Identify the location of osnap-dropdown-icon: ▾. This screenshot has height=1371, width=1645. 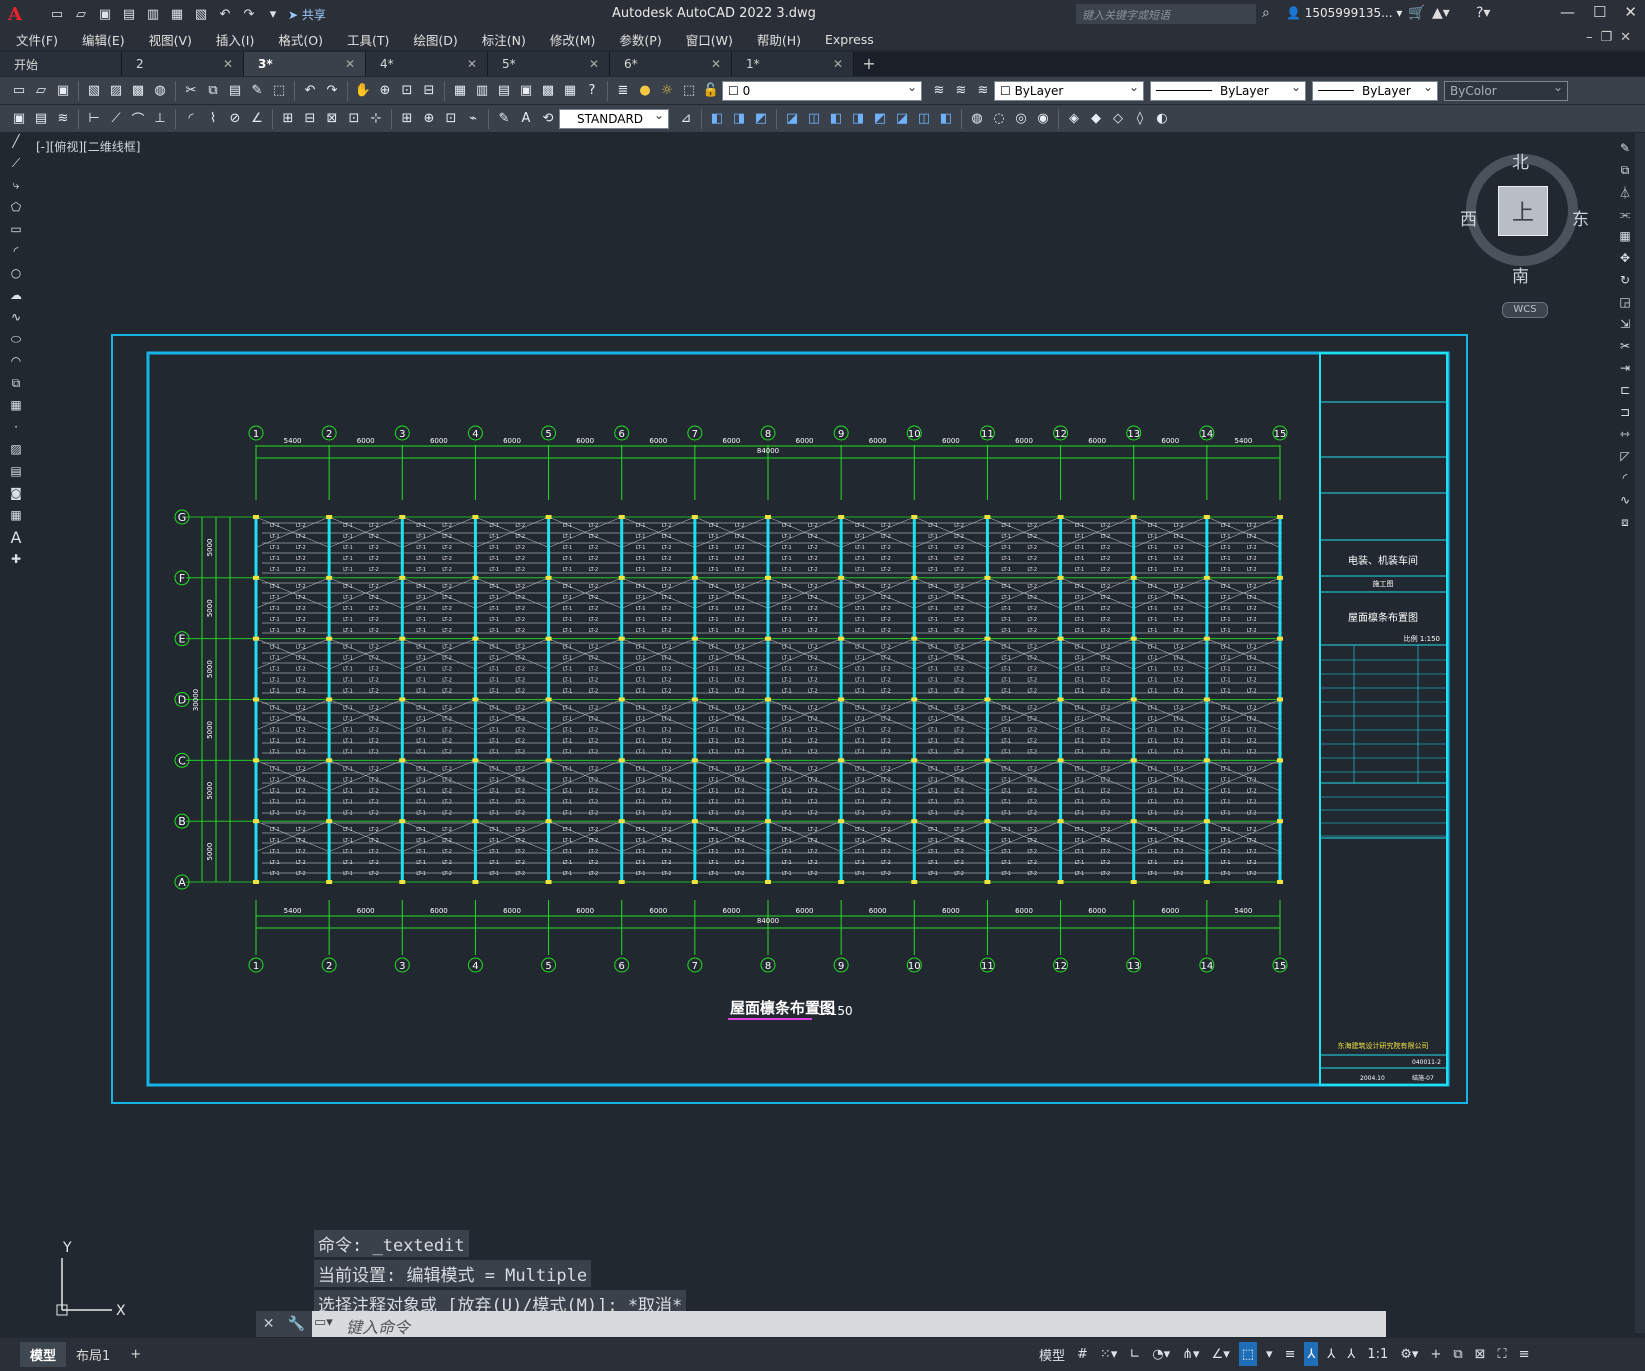
(1269, 1354).